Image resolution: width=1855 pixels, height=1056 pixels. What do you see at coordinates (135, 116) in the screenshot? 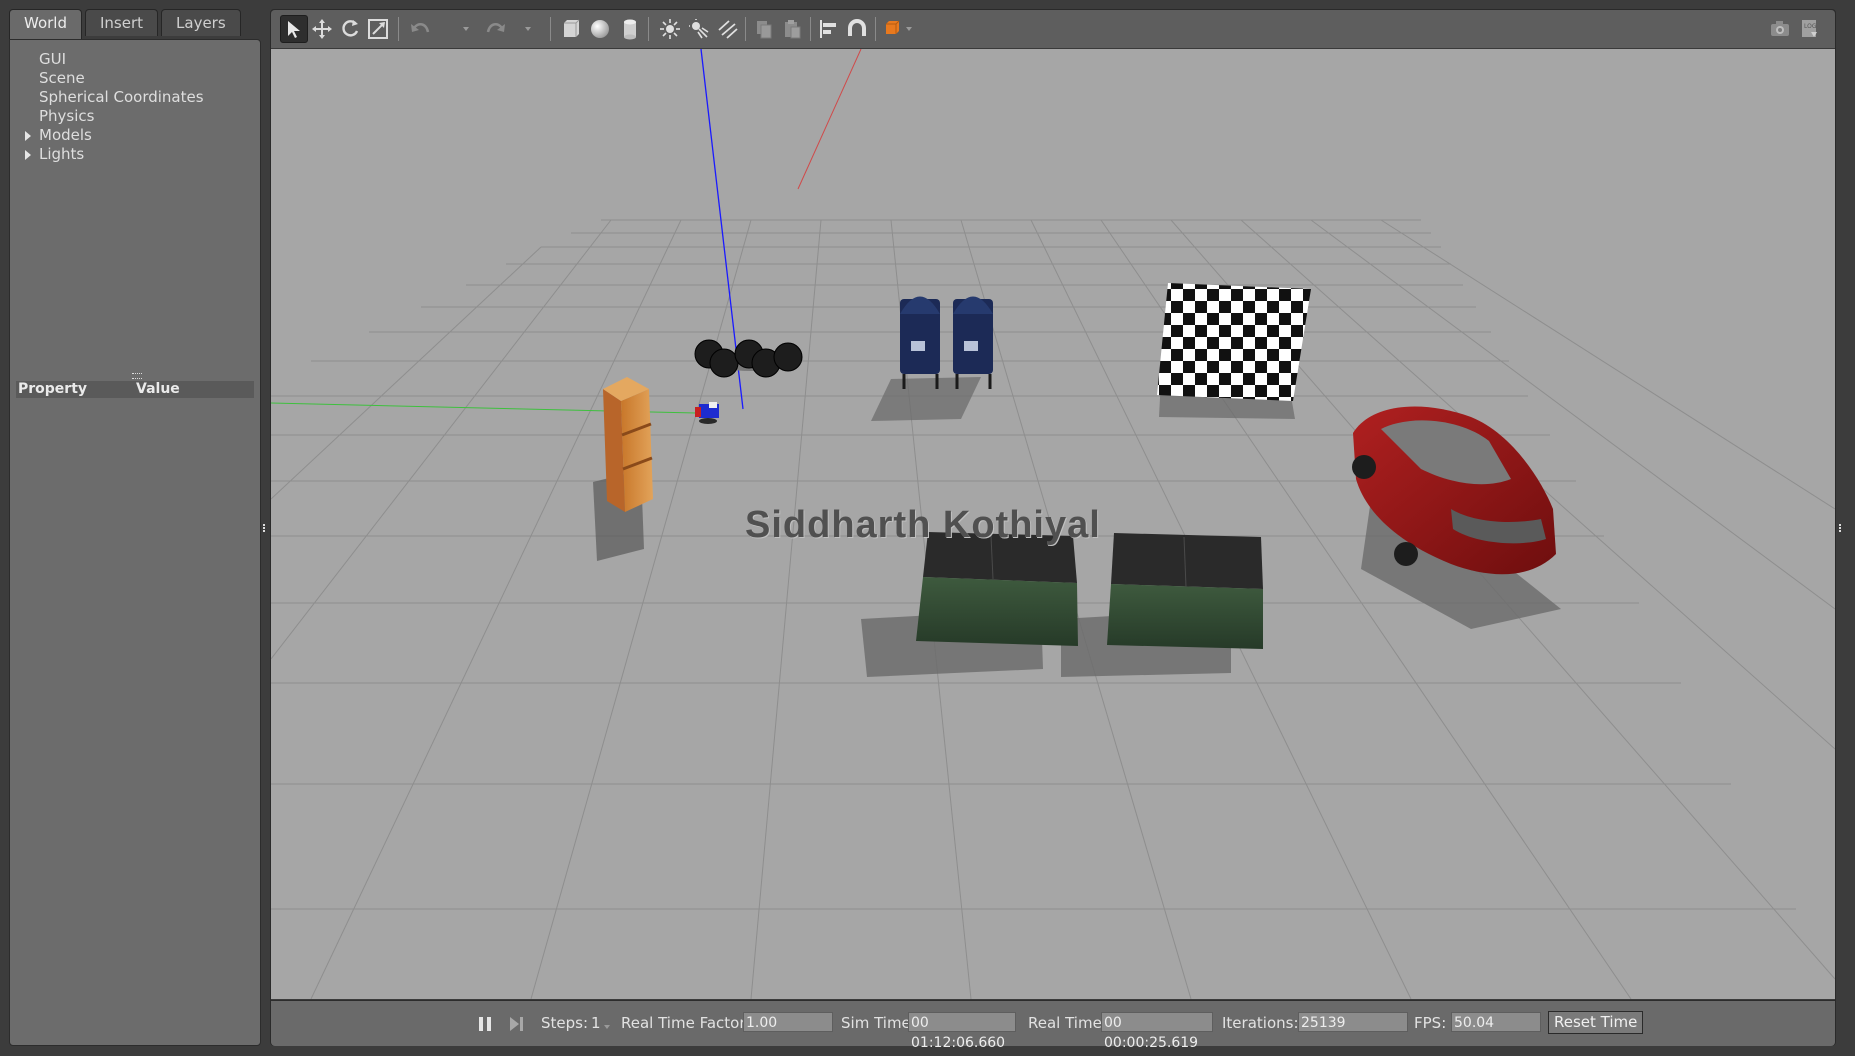
I see `tree-item-physics: Physics` at bounding box center [135, 116].